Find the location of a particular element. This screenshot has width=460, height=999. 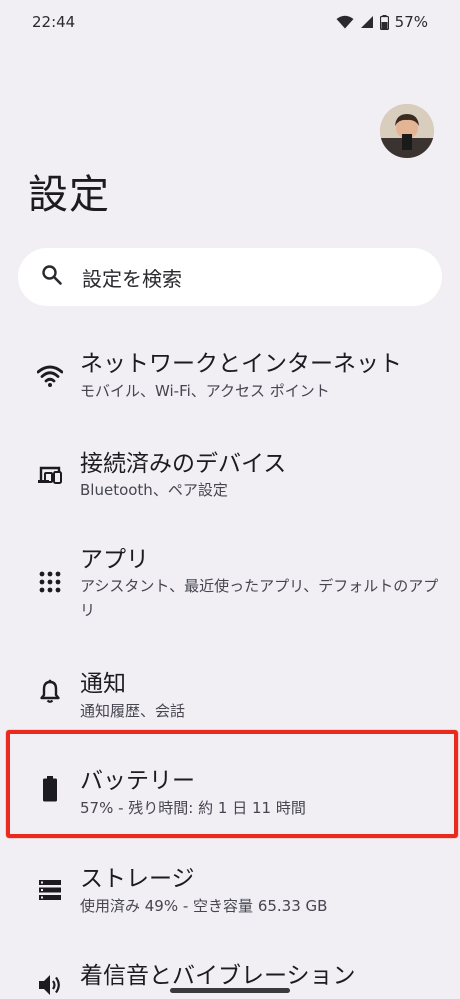

settings-item-apps: アプリ アシスタント、最近使ったアプリ、デフォルトのアプリ is located at coordinates (230, 580).